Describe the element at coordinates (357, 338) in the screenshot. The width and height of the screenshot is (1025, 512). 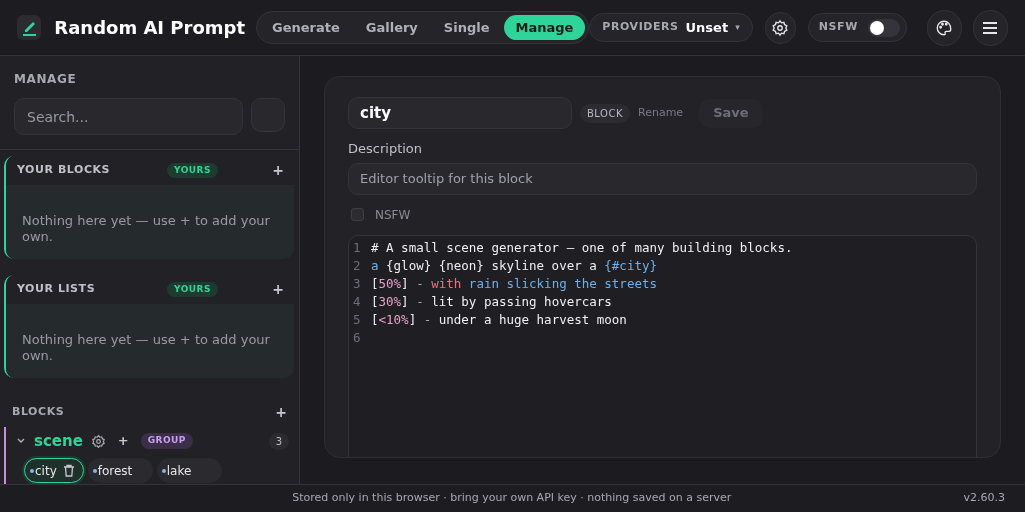
I see `line-number: 6` at that location.